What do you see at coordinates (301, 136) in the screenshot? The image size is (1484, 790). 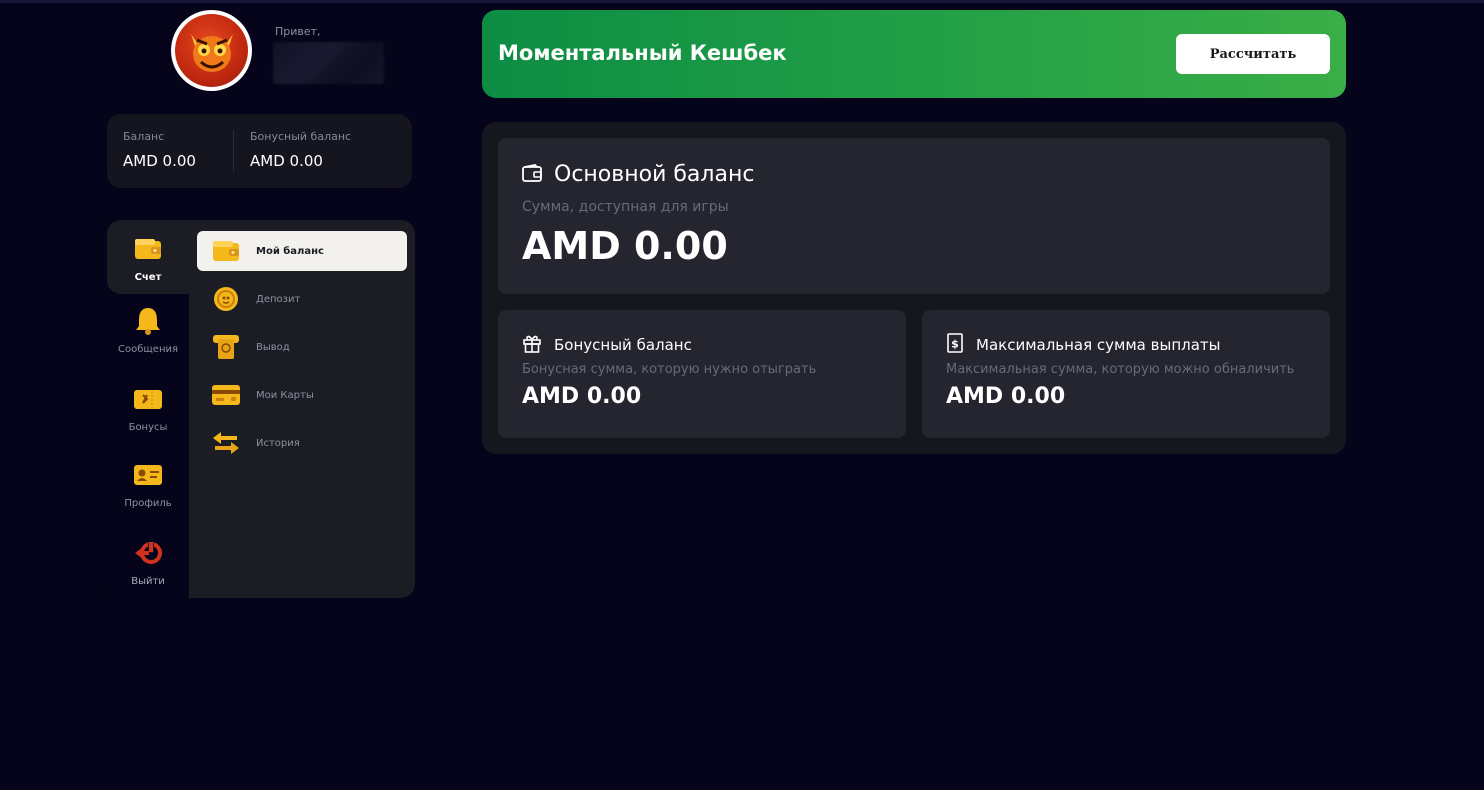 I see `bonus-balance-label: Бонусный баланс` at bounding box center [301, 136].